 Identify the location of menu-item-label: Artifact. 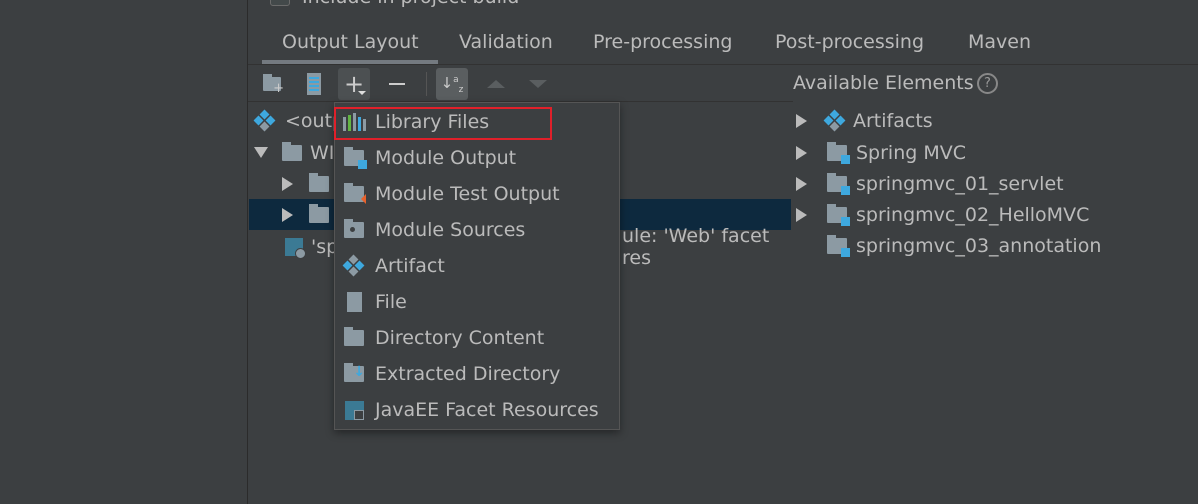
(410, 266).